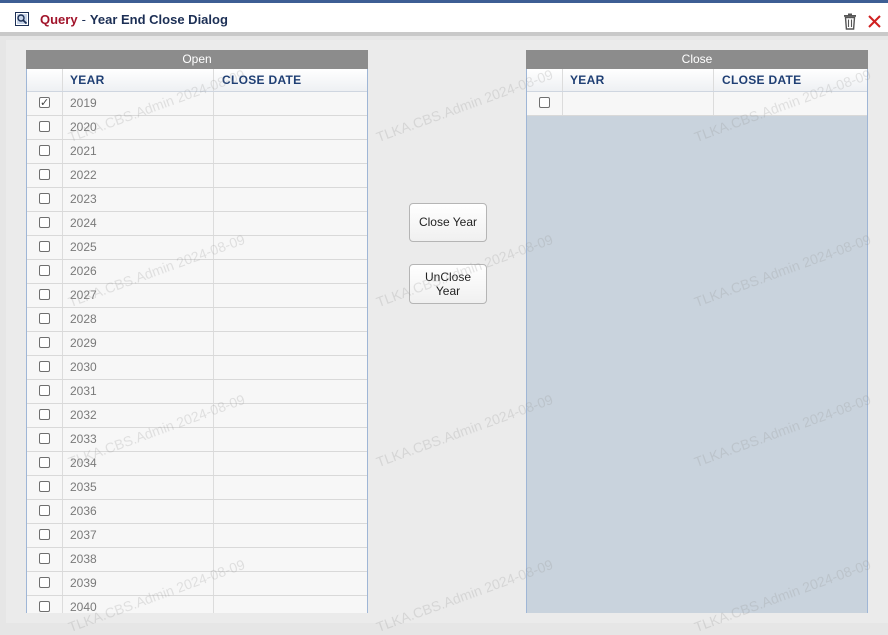 This screenshot has width=888, height=635. Describe the element at coordinates (874, 21) in the screenshot. I see `close-icon` at that location.